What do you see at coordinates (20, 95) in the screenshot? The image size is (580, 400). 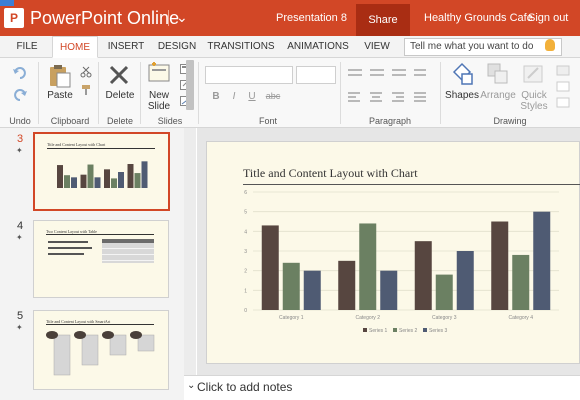 I see `redo-icon` at bounding box center [20, 95].